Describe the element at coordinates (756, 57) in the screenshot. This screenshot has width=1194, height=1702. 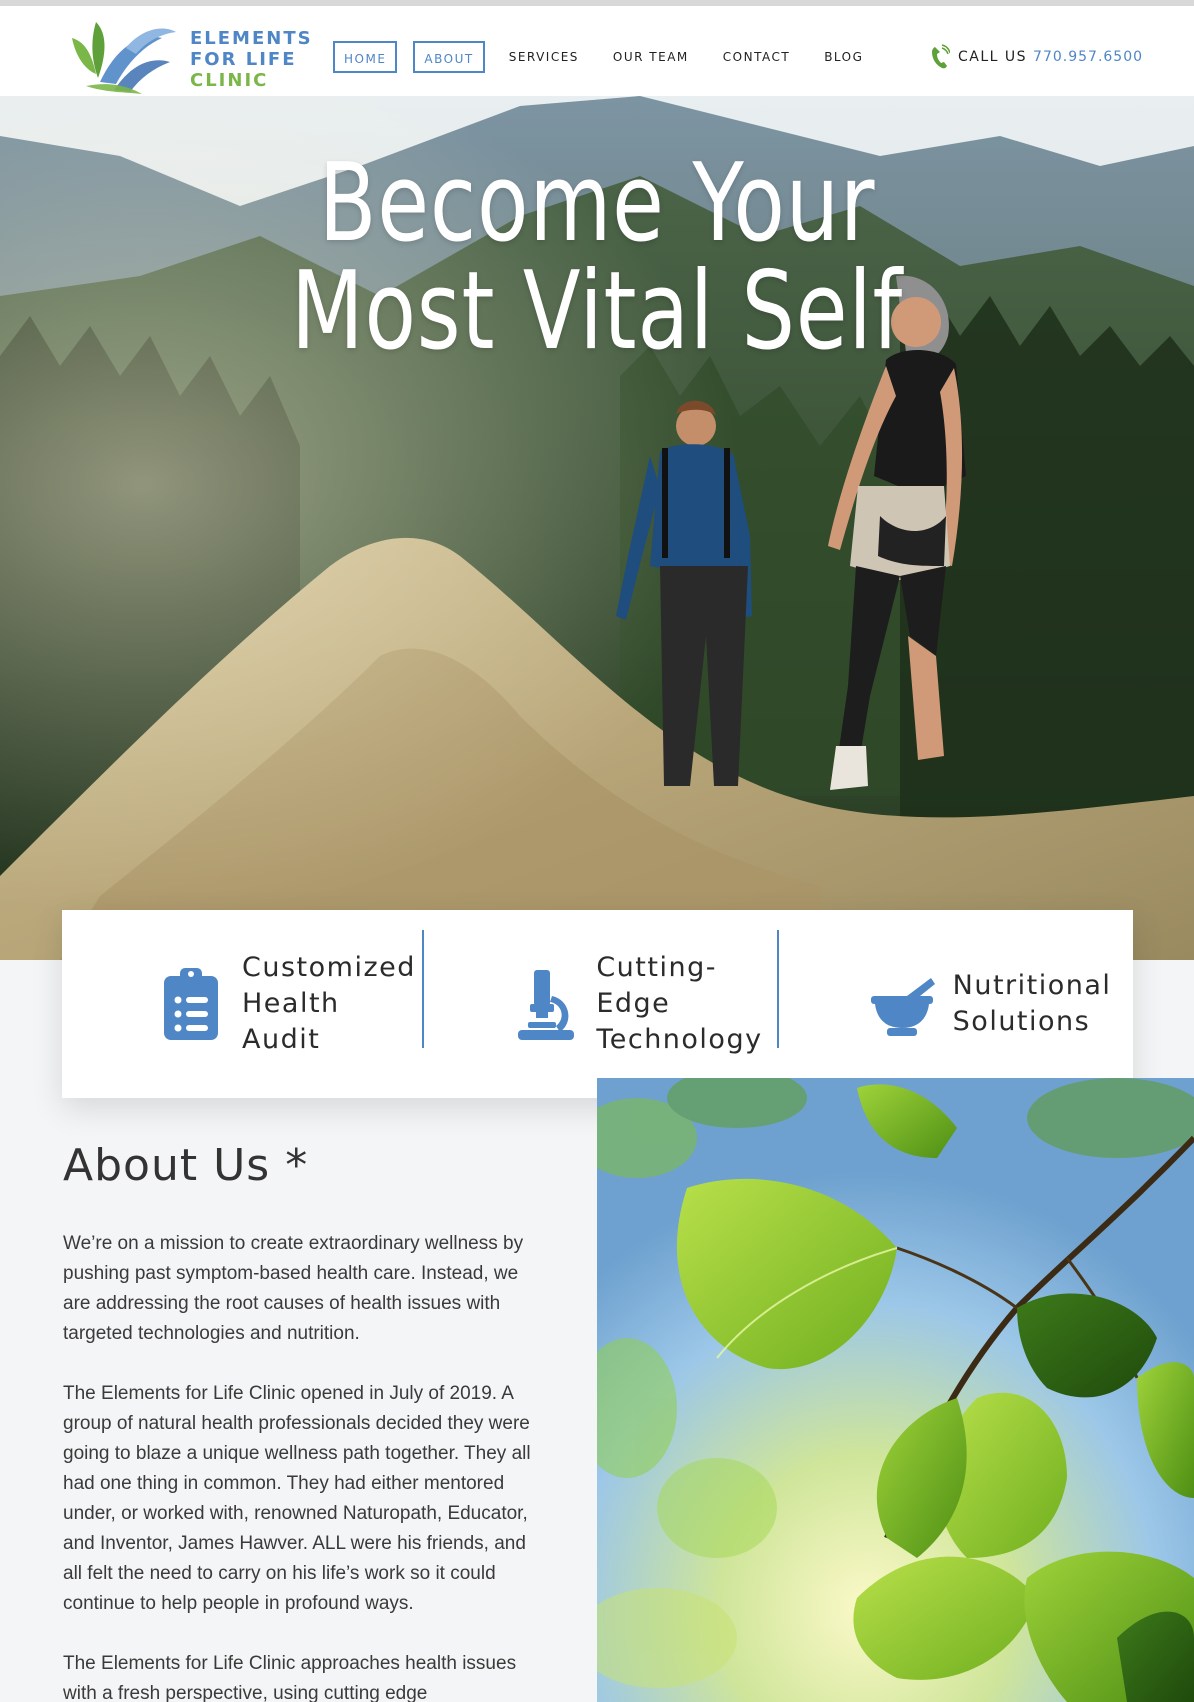
I see `nav-contact: CONTACT` at that location.